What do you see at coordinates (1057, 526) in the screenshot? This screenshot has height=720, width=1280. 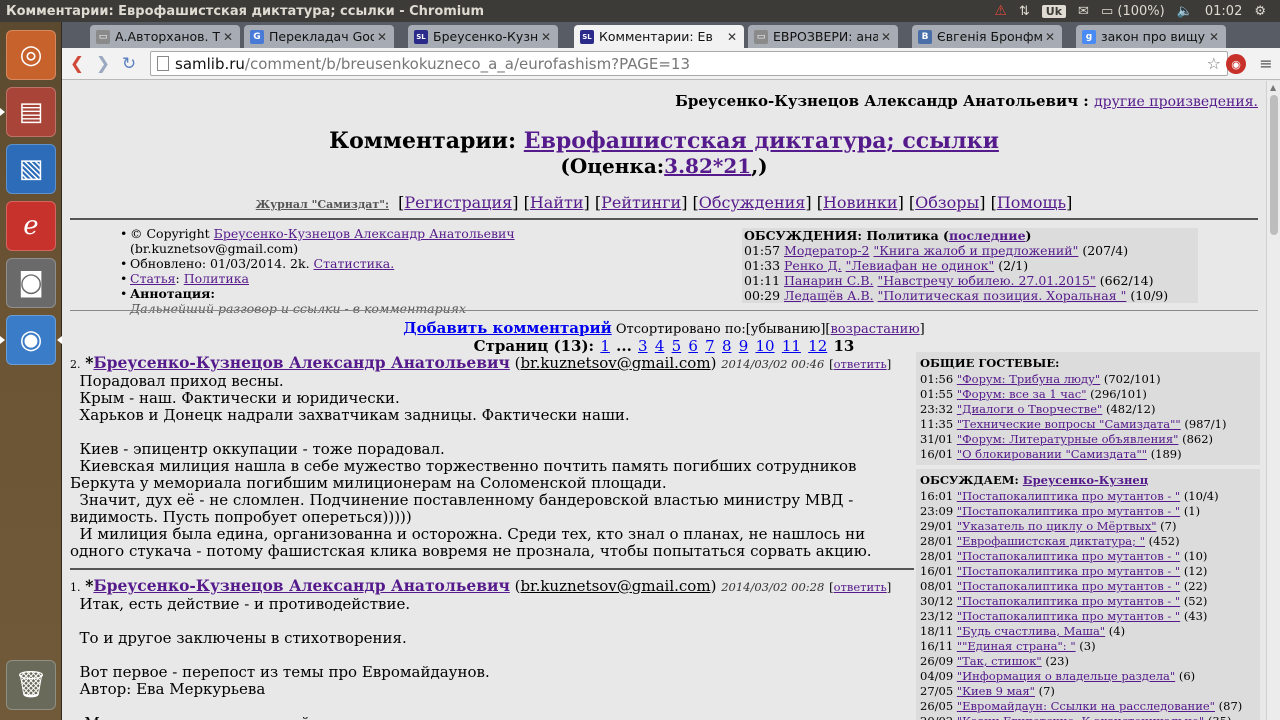 I see `sidebar-item-link: "Указатель по циклу о Мёртвых"` at bounding box center [1057, 526].